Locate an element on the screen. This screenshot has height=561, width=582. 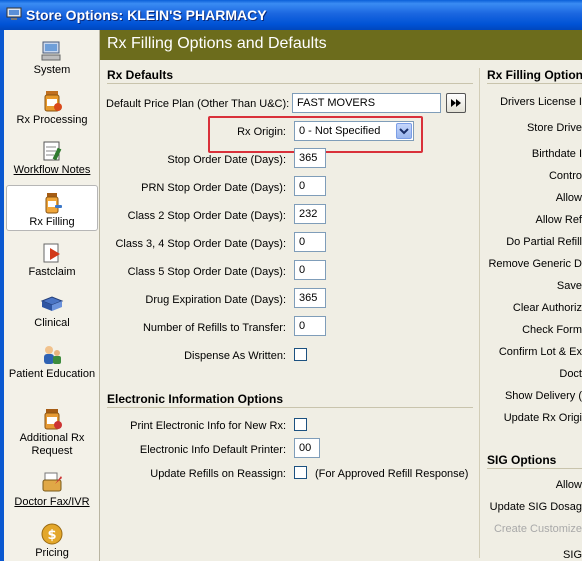
option-label: Confirm Lot & Ex is located at coordinates (540, 352).